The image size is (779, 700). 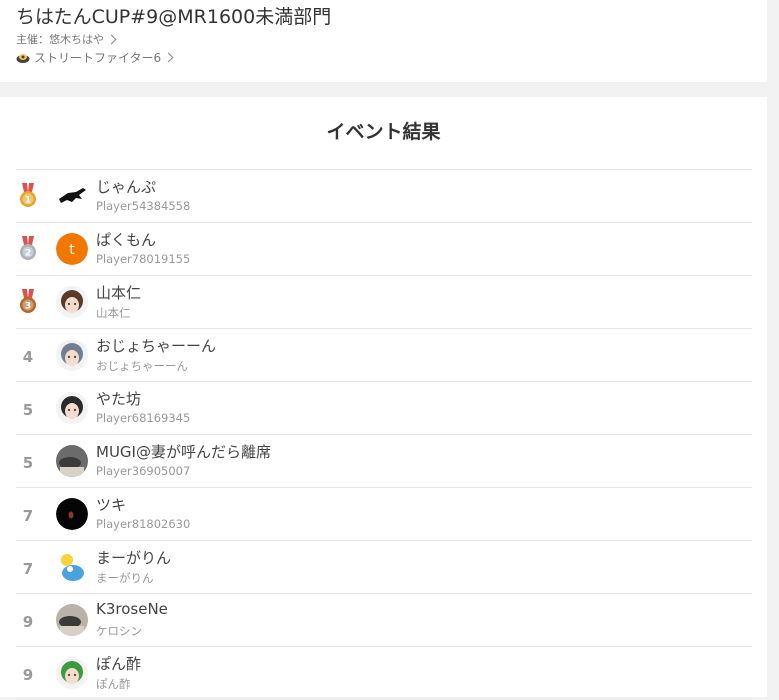 What do you see at coordinates (143, 259) in the screenshot?
I see `player-id: Player78019155` at bounding box center [143, 259].